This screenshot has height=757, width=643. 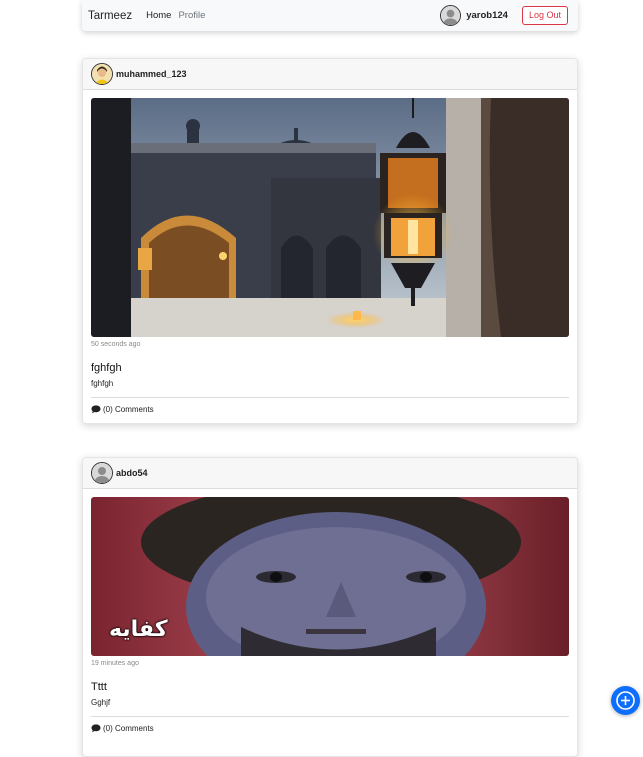 What do you see at coordinates (544, 15) in the screenshot?
I see `logout-button: Log Out` at bounding box center [544, 15].